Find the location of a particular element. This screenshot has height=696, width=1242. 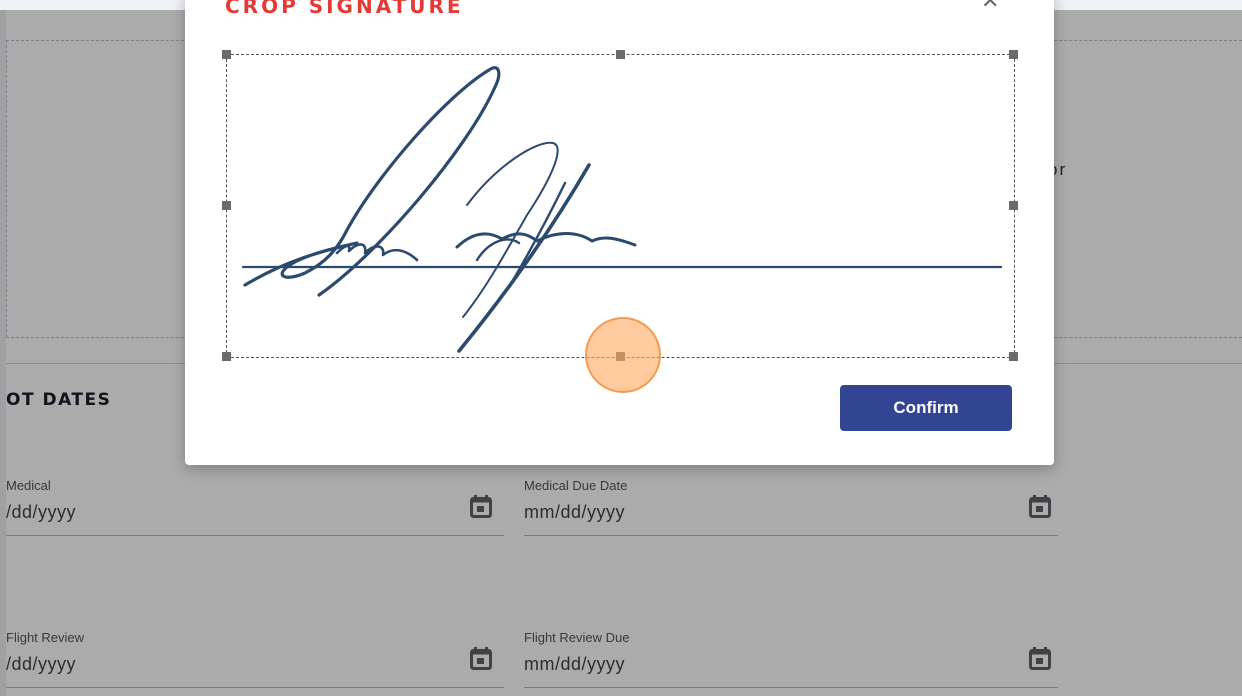

click-indicator is located at coordinates (623, 355).